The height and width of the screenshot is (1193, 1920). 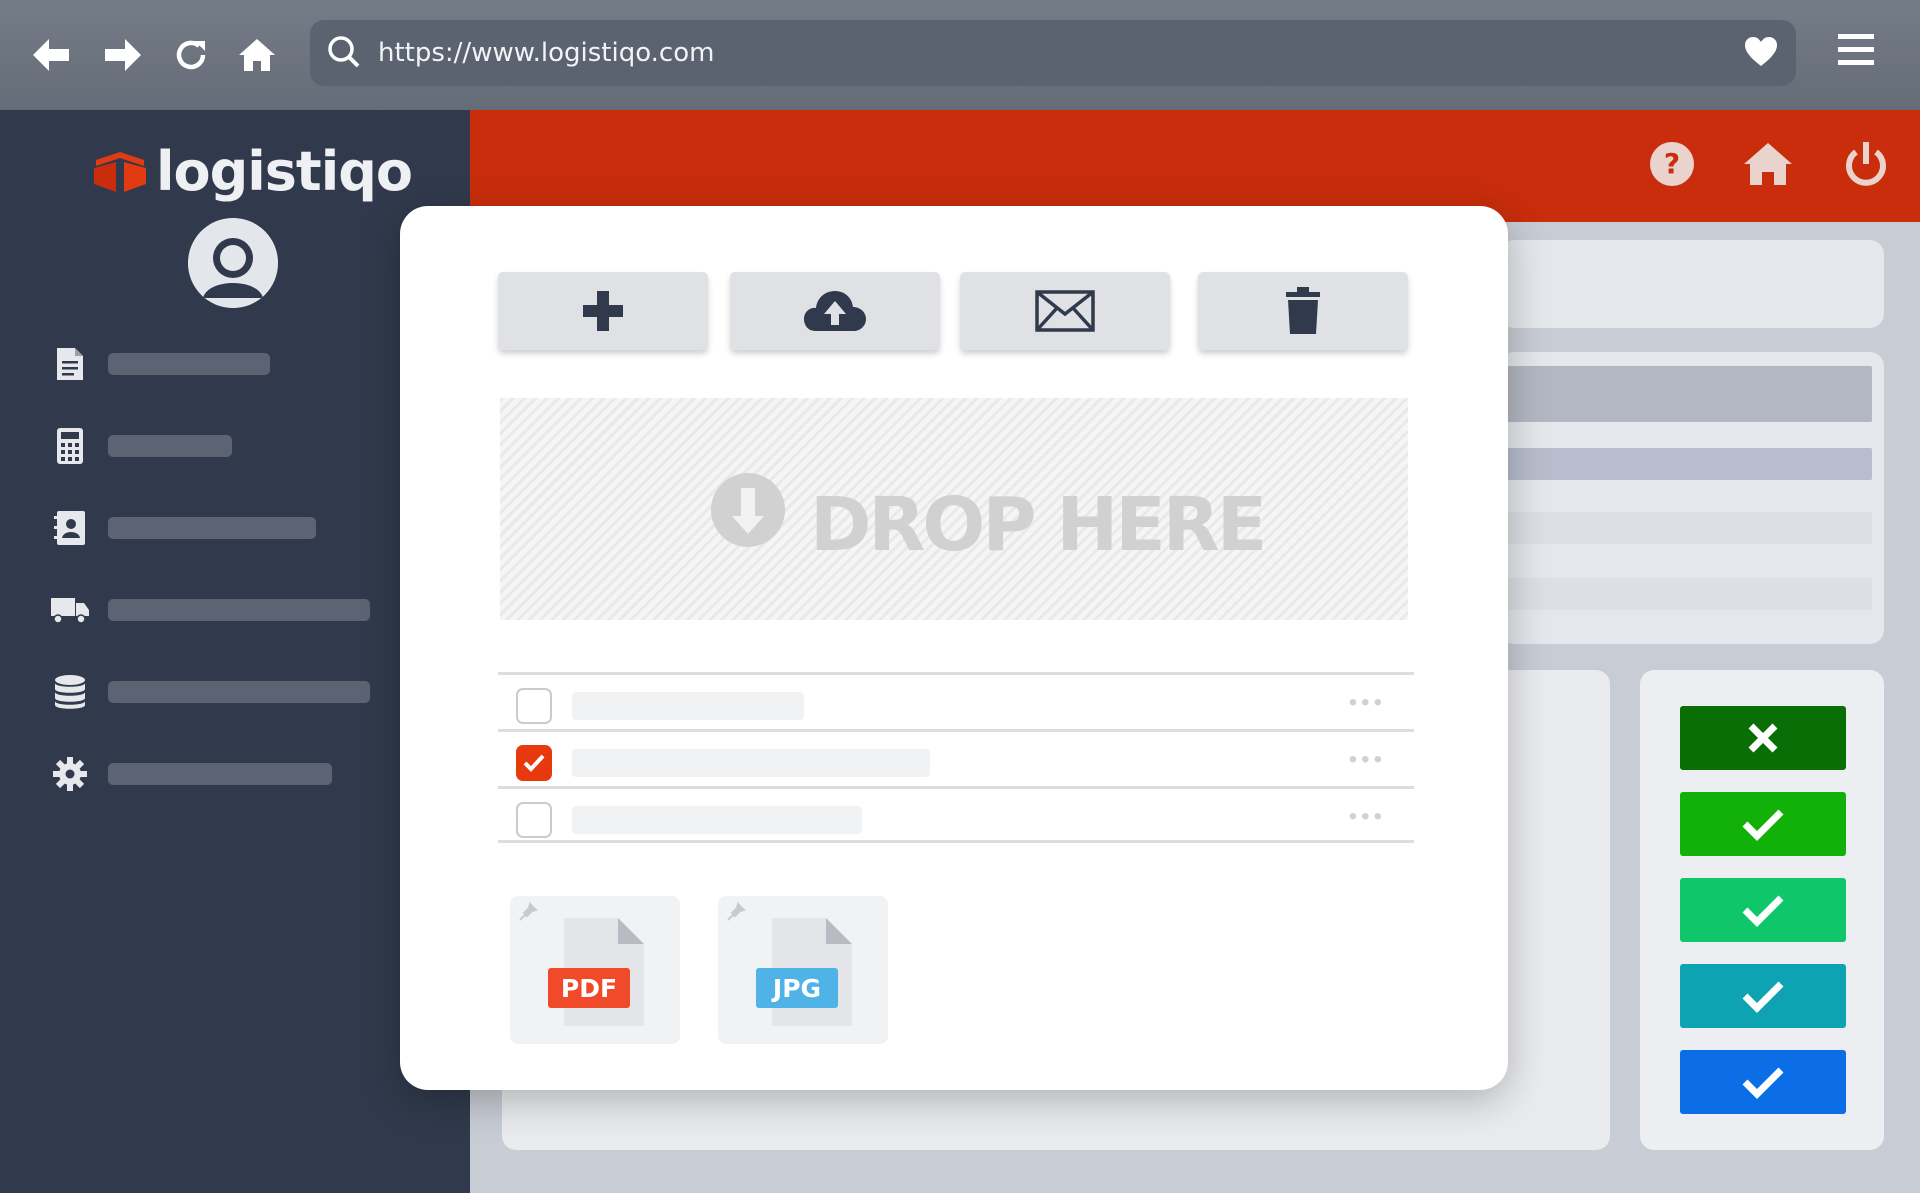 I want to click on search-icon, so click(x=344, y=52).